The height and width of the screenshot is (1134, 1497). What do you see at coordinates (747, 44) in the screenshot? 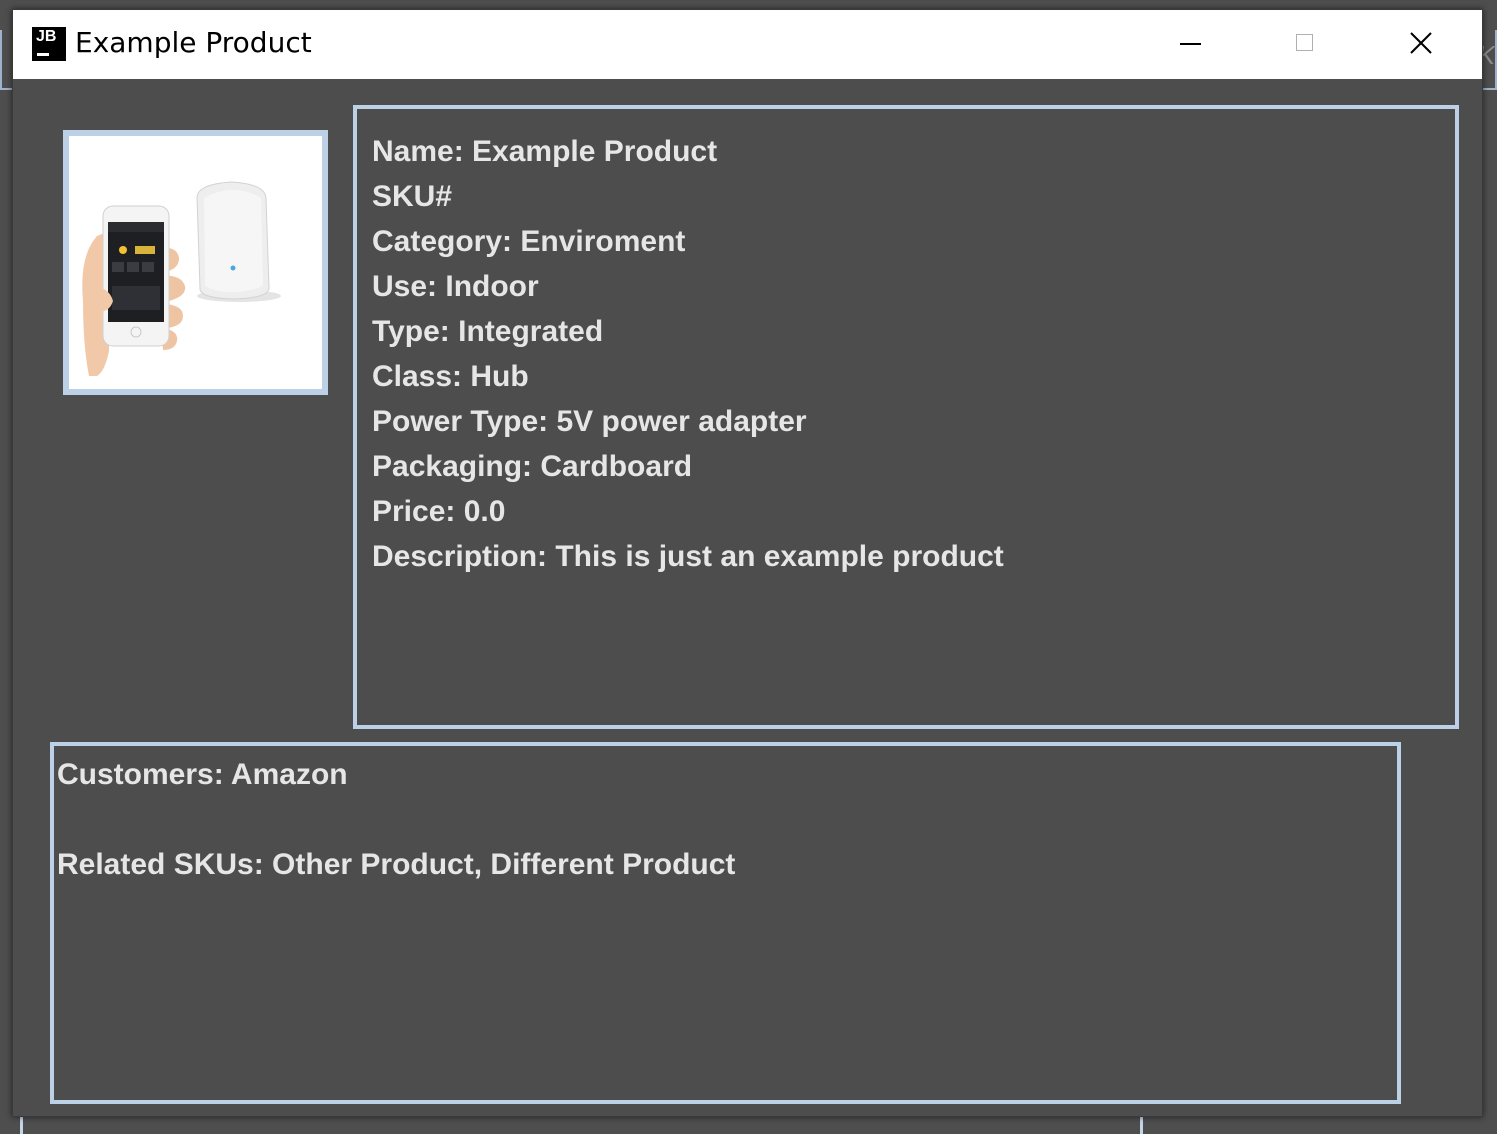
I see `title-bar: JB Example Product` at bounding box center [747, 44].